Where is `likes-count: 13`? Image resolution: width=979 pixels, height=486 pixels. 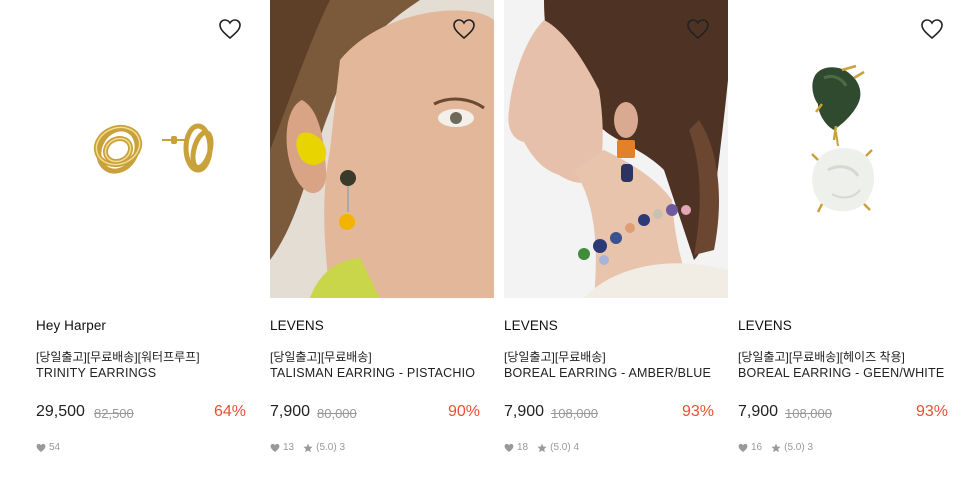 likes-count: 13 is located at coordinates (282, 447).